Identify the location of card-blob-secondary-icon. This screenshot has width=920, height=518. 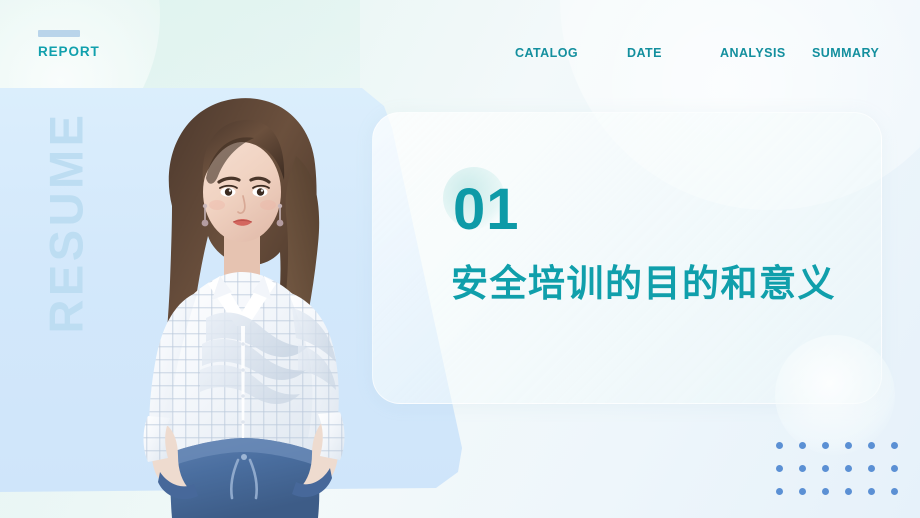
(835, 395).